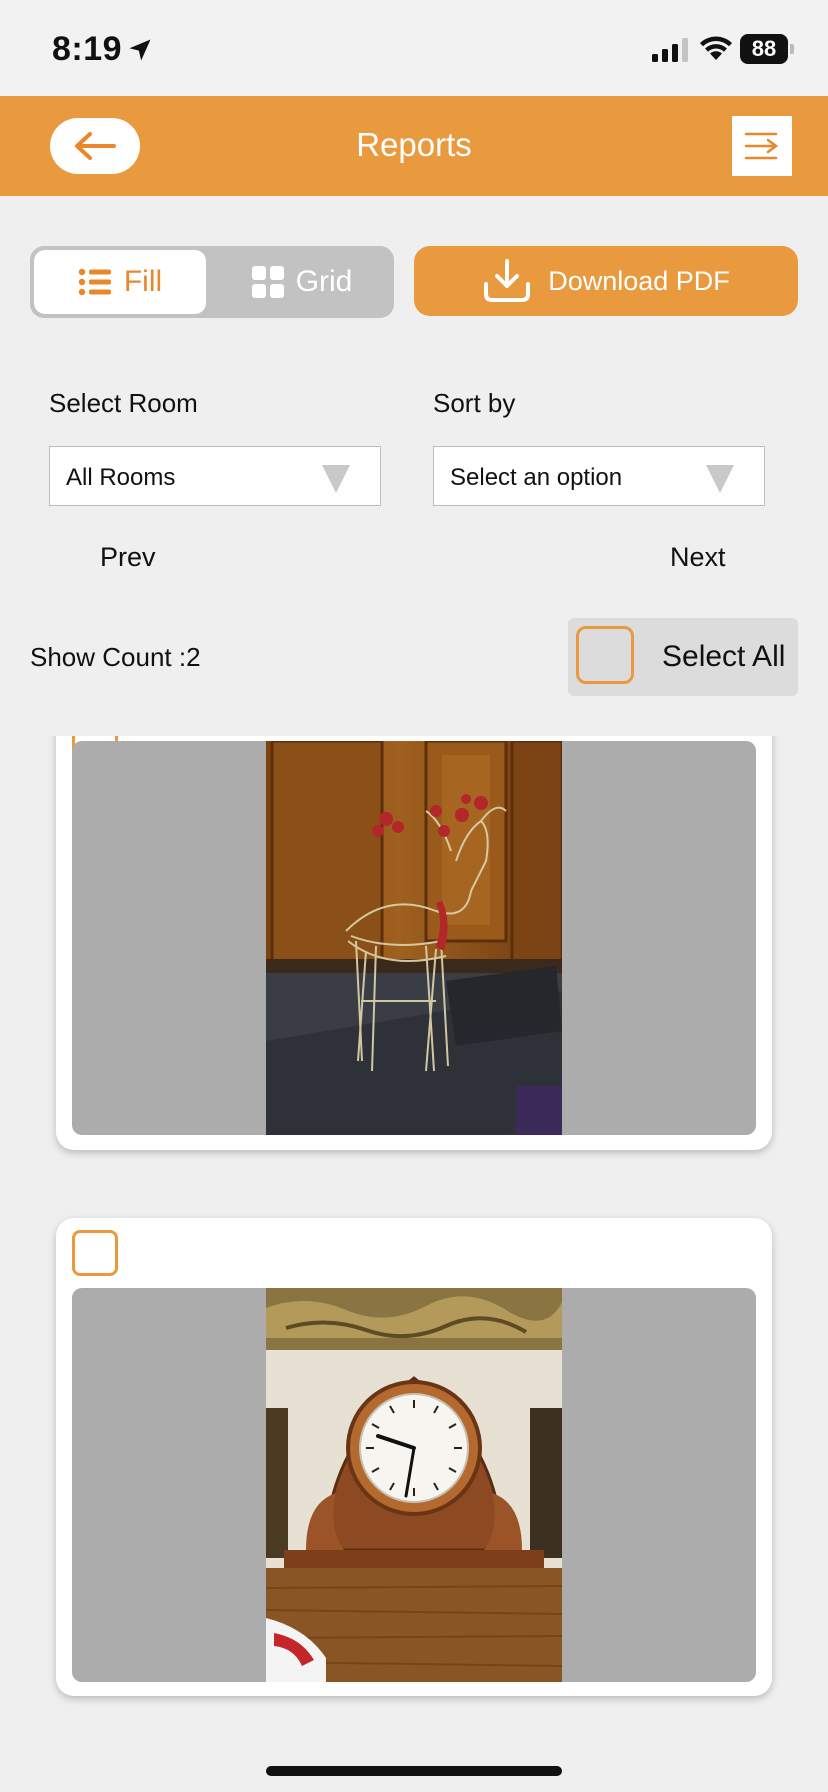 The image size is (828, 1792). I want to click on grid-view-label: Grid, so click(324, 281).